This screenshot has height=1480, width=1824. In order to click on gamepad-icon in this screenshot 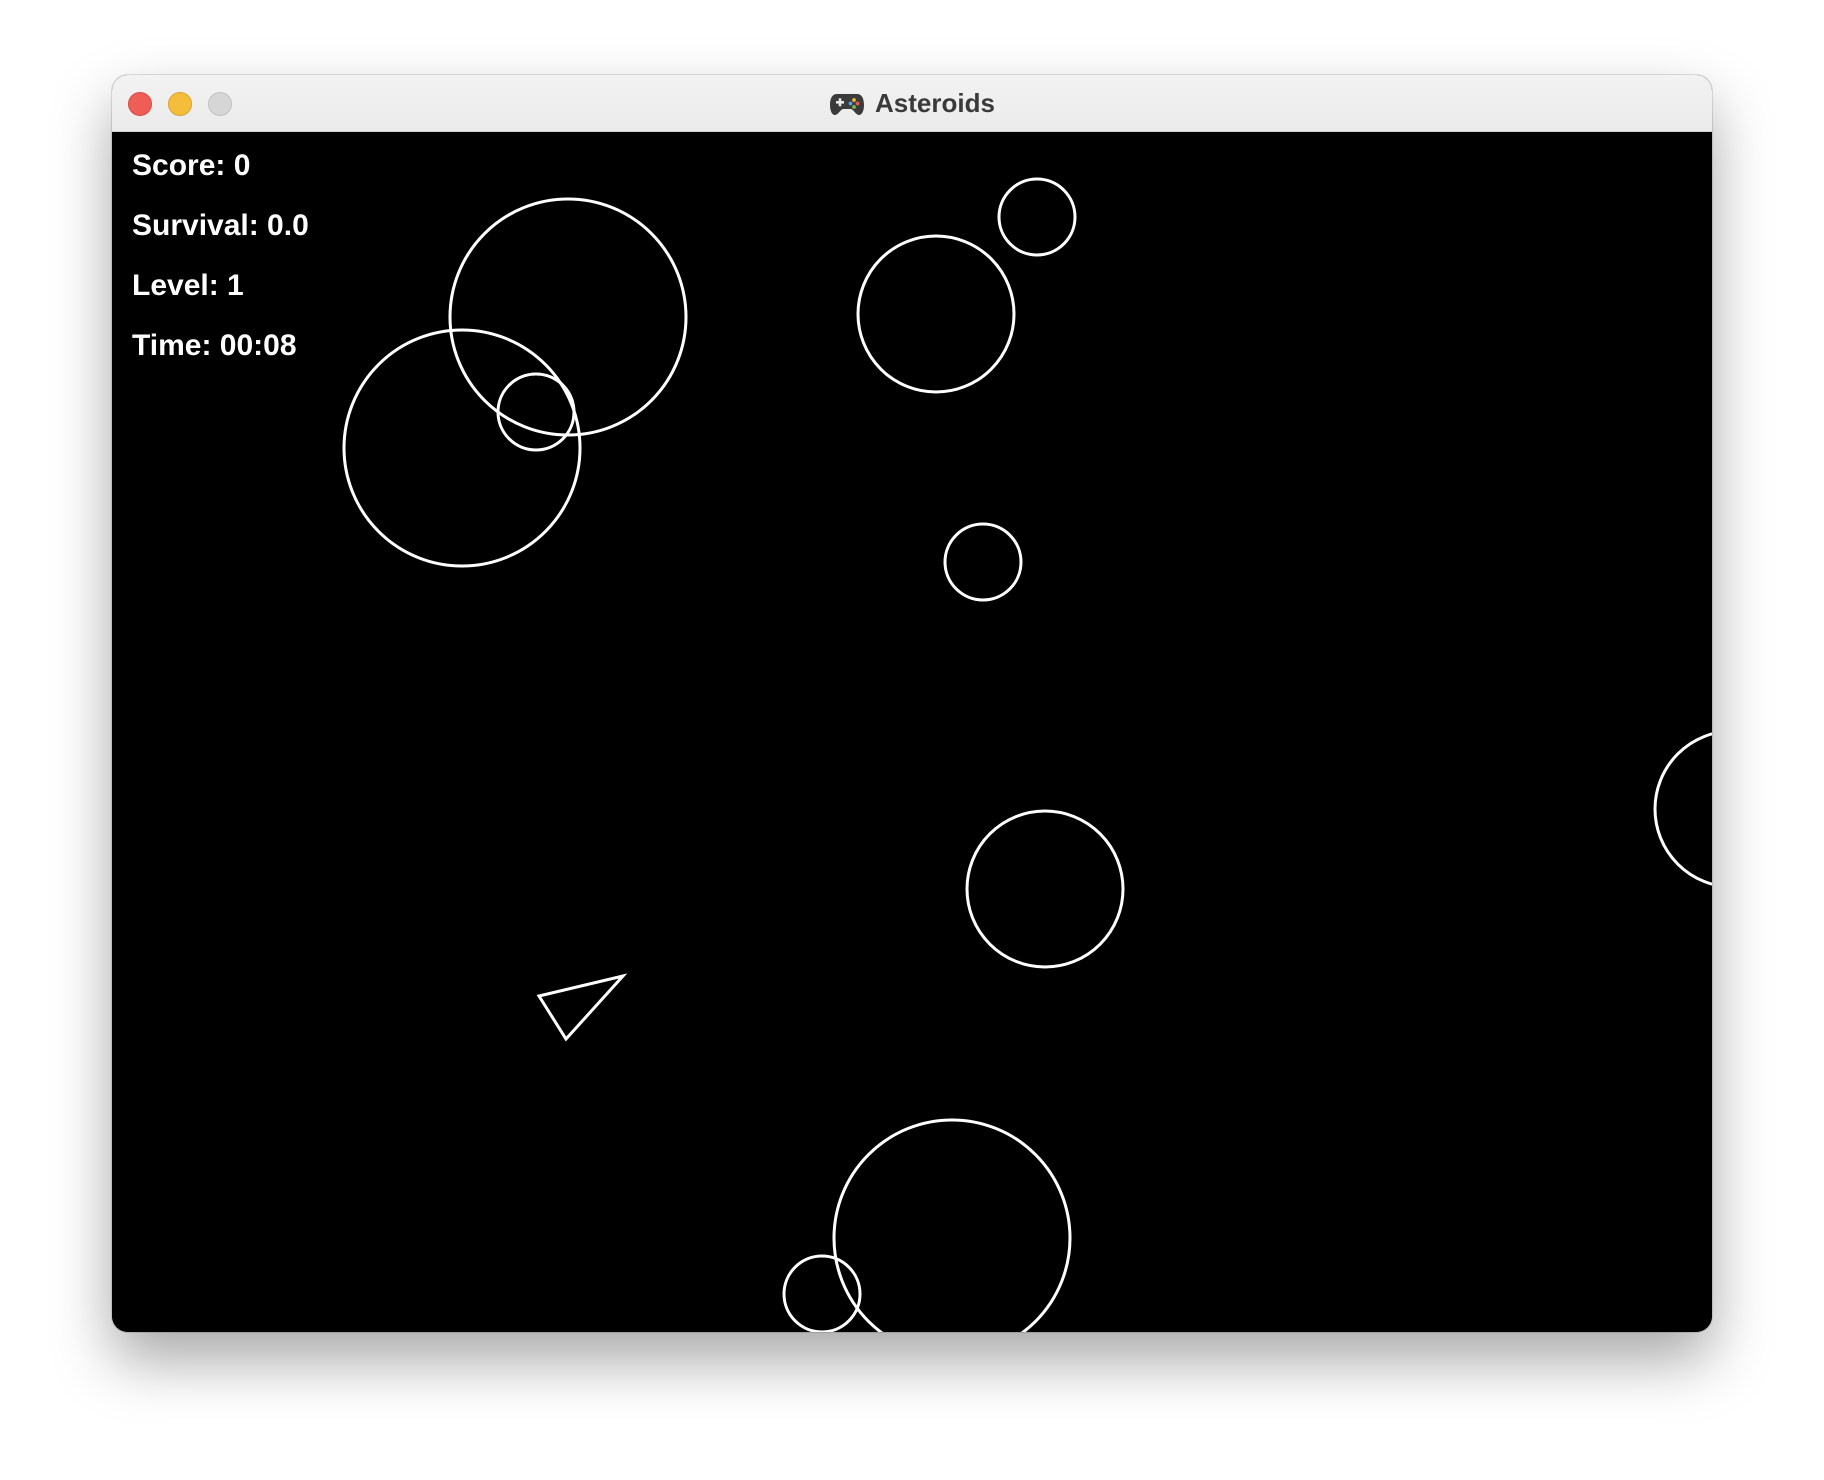, I will do `click(847, 104)`.